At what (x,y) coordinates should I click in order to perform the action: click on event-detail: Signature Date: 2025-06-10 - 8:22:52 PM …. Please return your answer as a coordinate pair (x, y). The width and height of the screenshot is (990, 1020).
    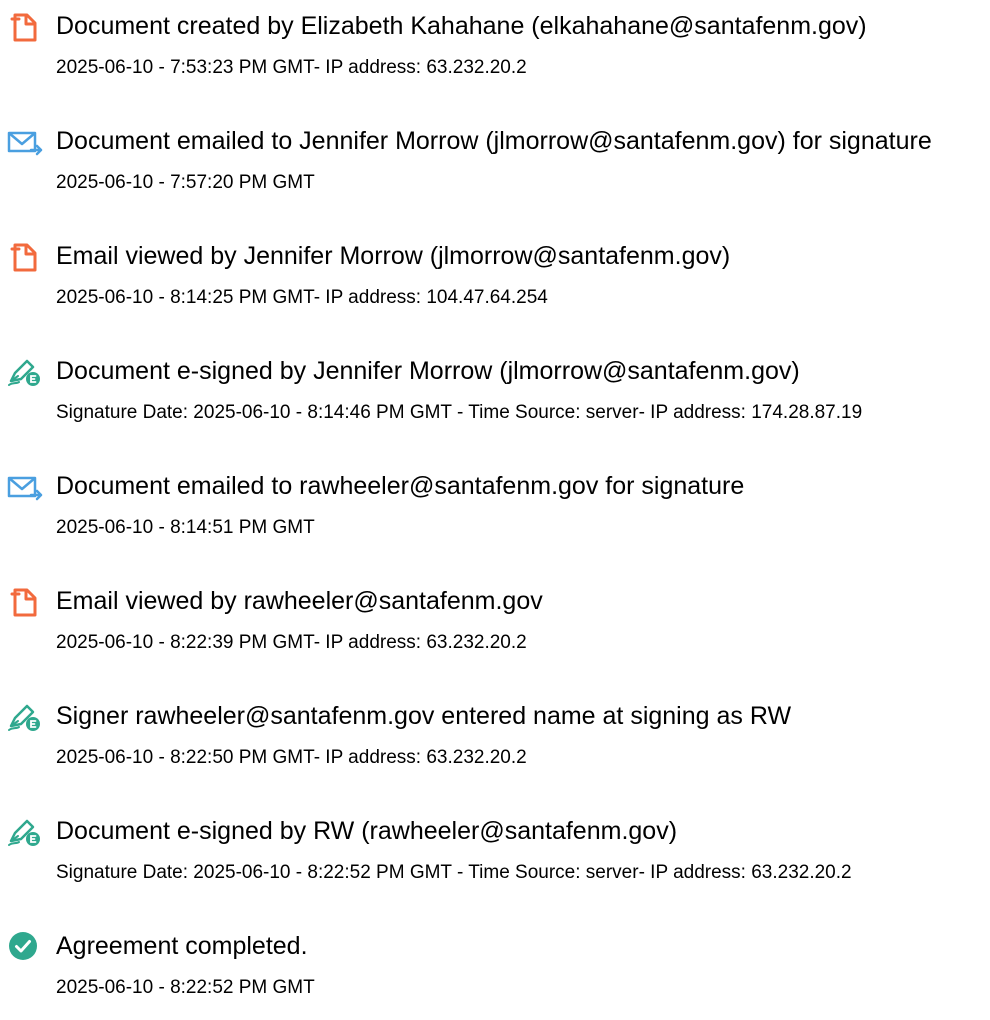
    Looking at the image, I should click on (454, 872).